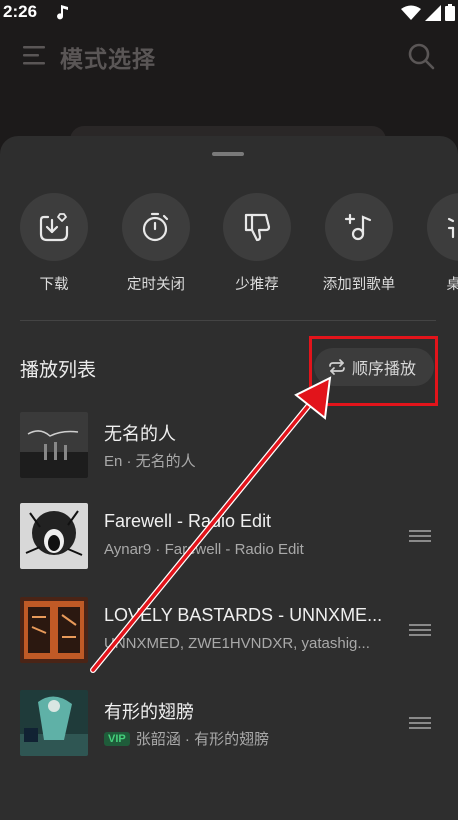 This screenshot has height=820, width=458. What do you see at coordinates (359, 285) in the screenshot?
I see `add-to-playlist-label: 添加到歌单` at bounding box center [359, 285].